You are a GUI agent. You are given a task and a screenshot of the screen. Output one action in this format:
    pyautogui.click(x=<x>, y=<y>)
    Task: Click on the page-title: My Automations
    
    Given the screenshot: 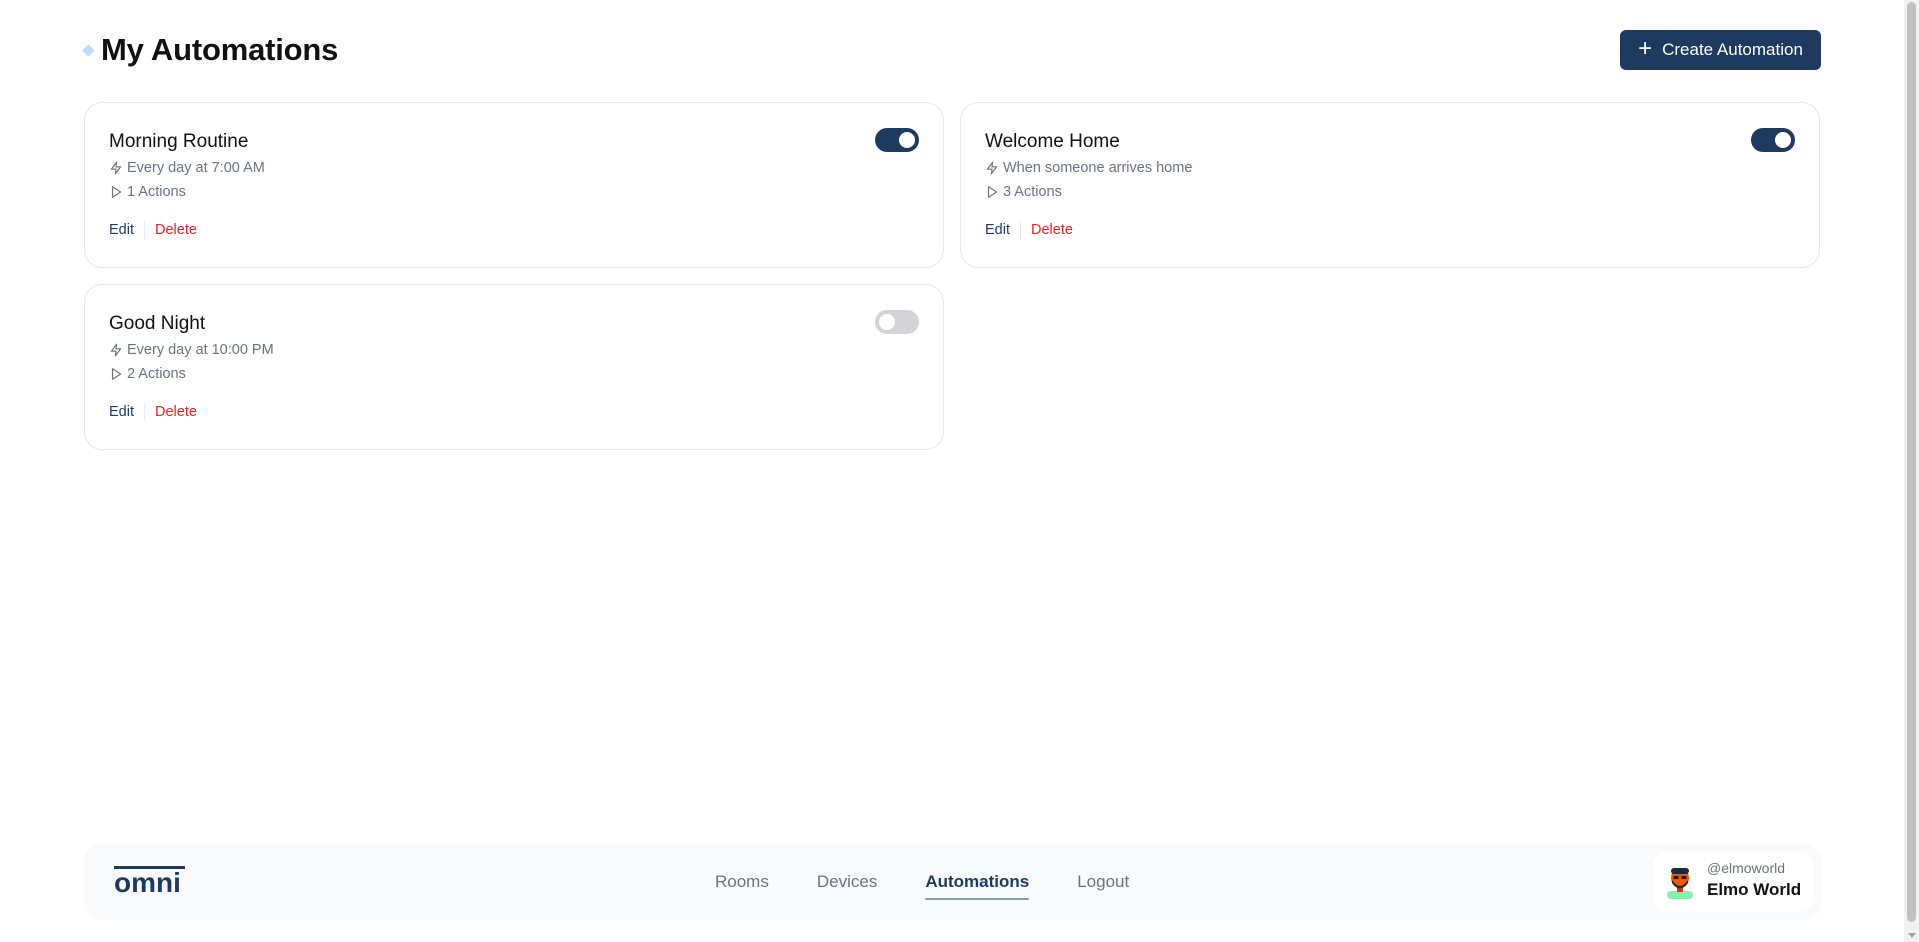 What is the action you would take?
    pyautogui.click(x=220, y=49)
    